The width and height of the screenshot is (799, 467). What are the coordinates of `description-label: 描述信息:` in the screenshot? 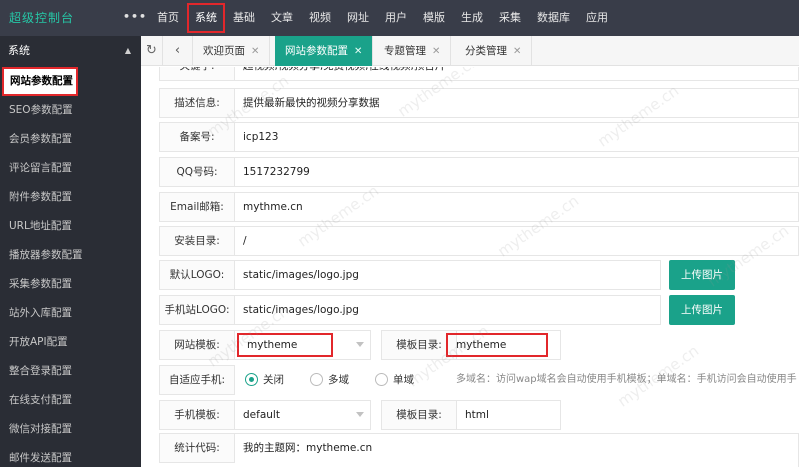 It's located at (197, 103).